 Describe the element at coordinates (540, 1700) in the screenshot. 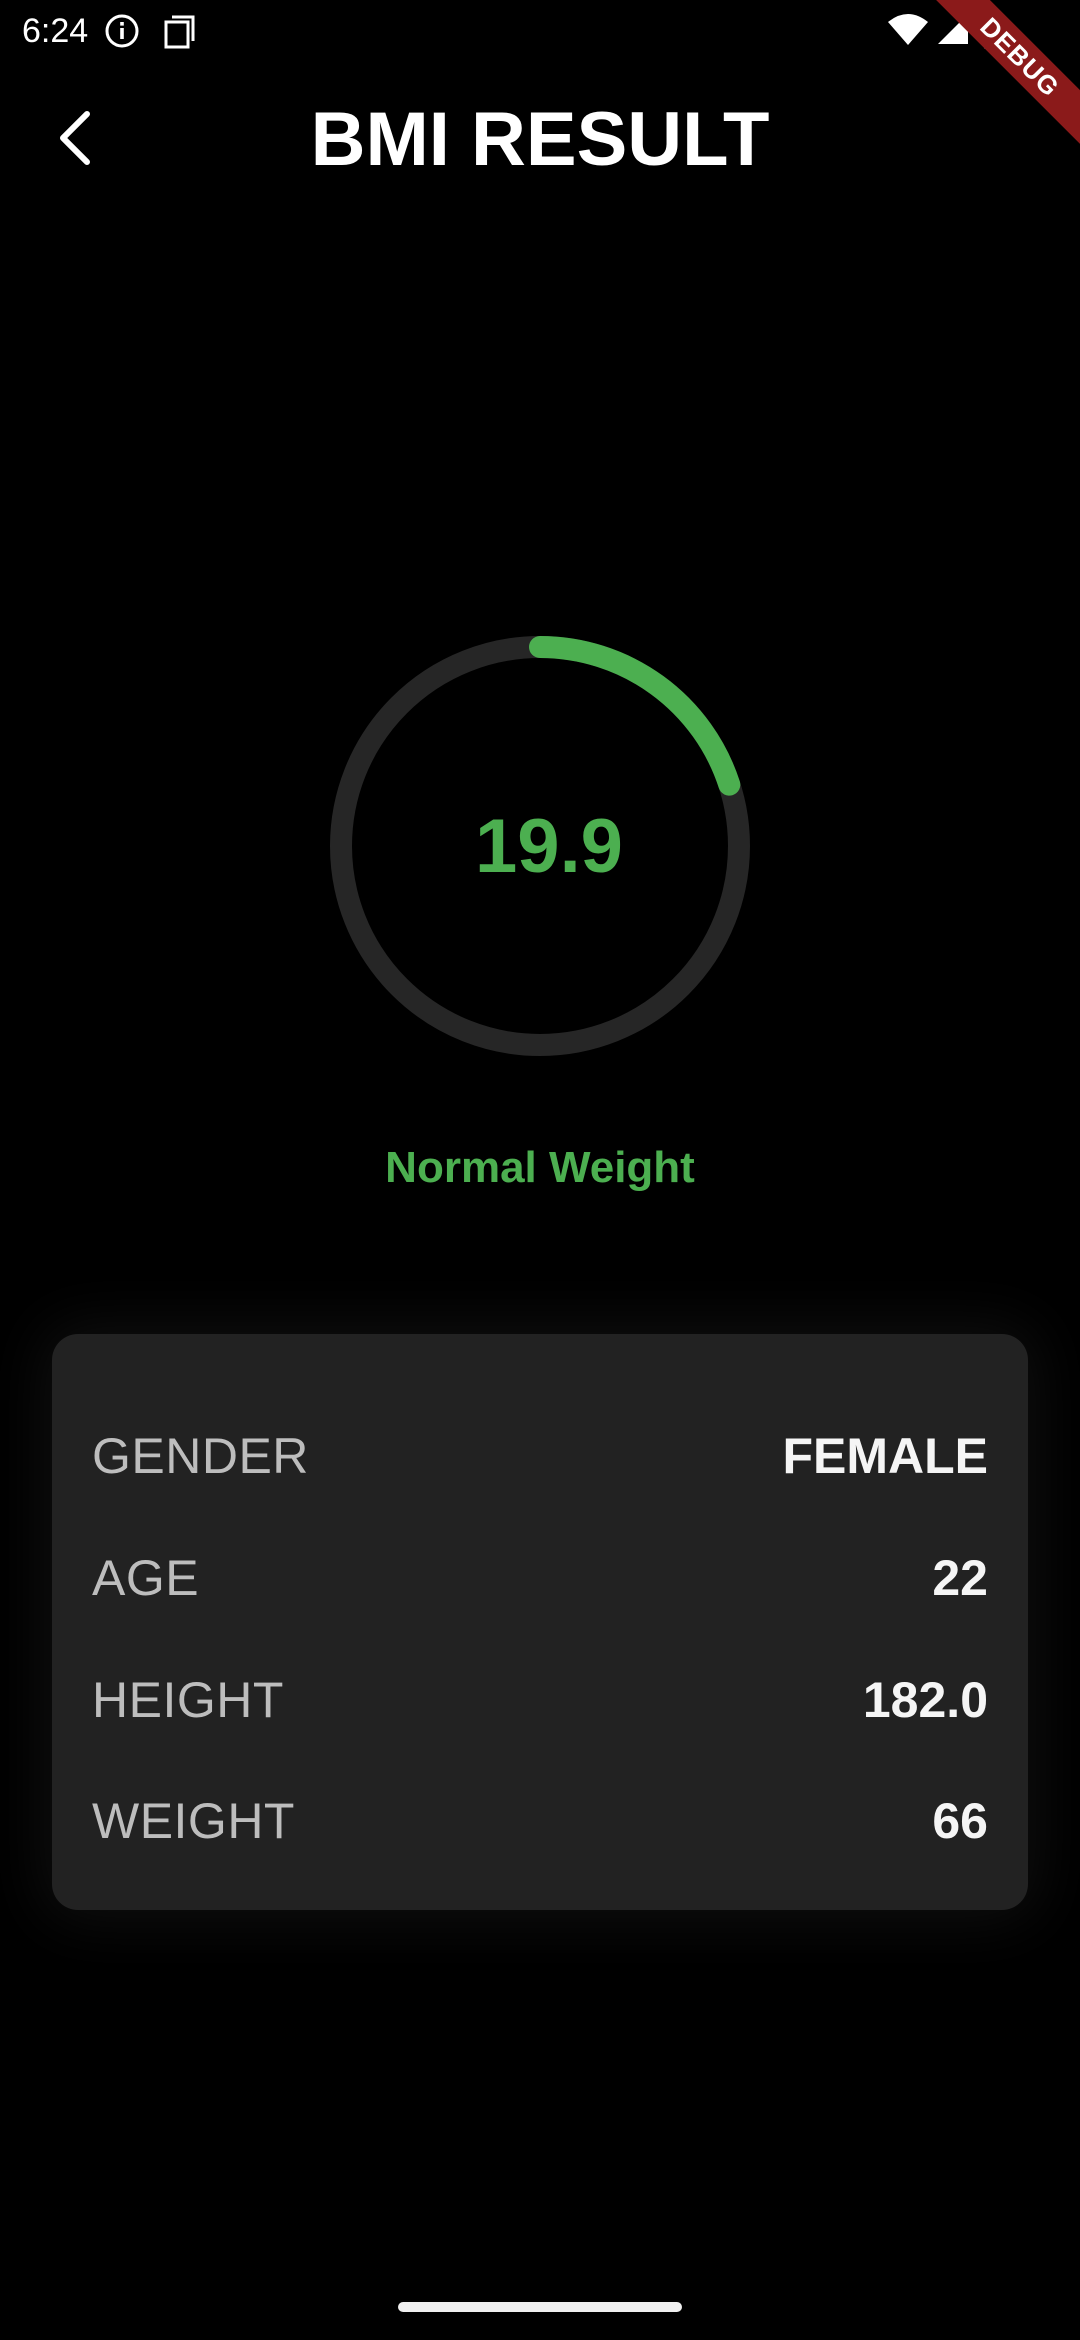

I see `detail-row-height: HEIGHT 182.0` at that location.